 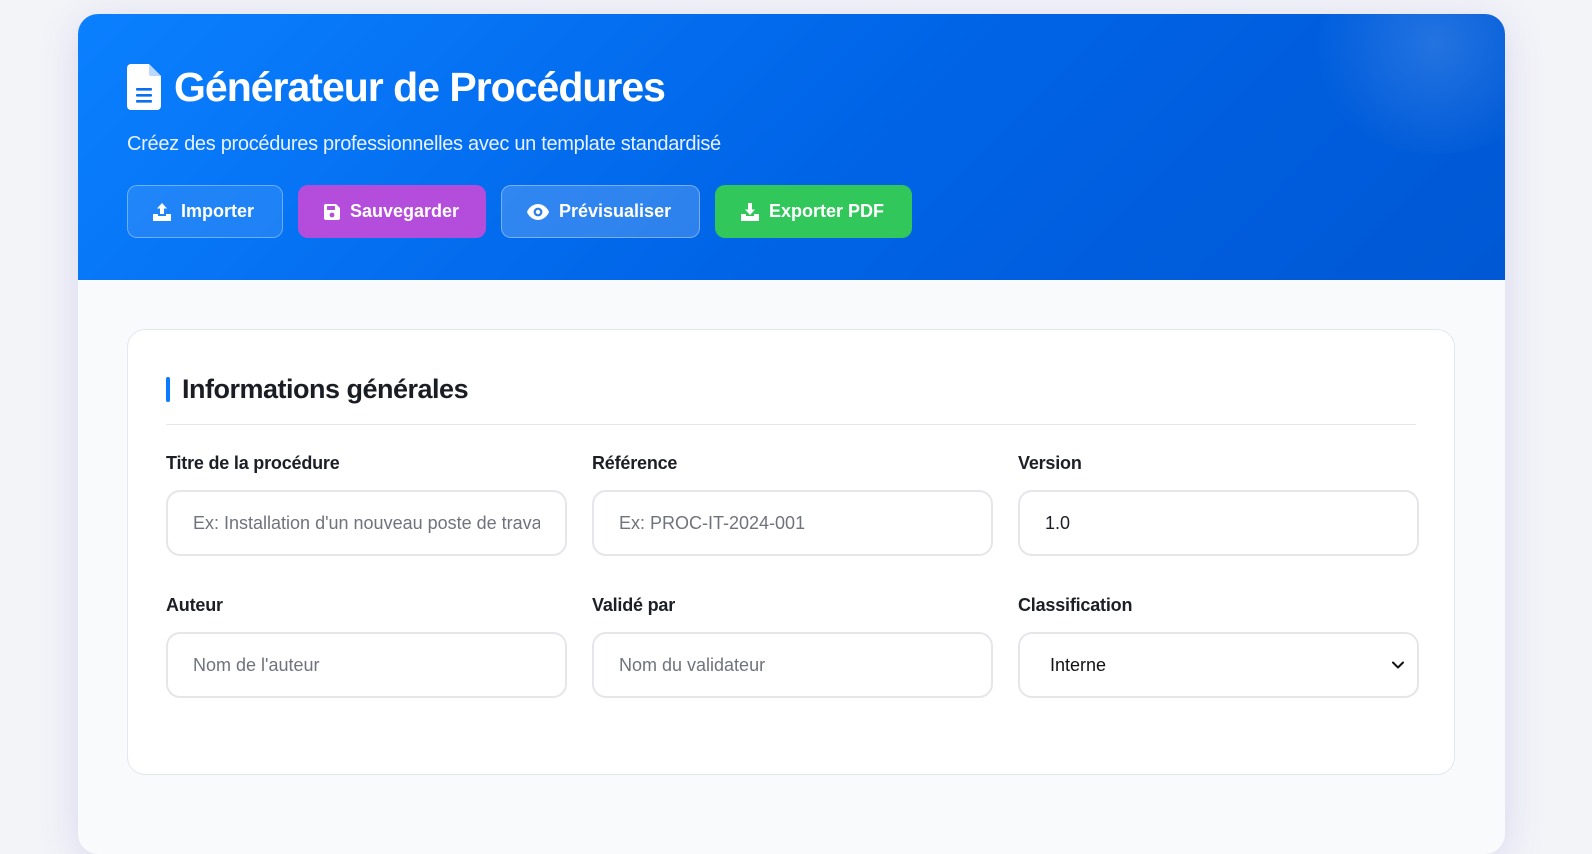 What do you see at coordinates (162, 211) in the screenshot?
I see `upload-icon` at bounding box center [162, 211].